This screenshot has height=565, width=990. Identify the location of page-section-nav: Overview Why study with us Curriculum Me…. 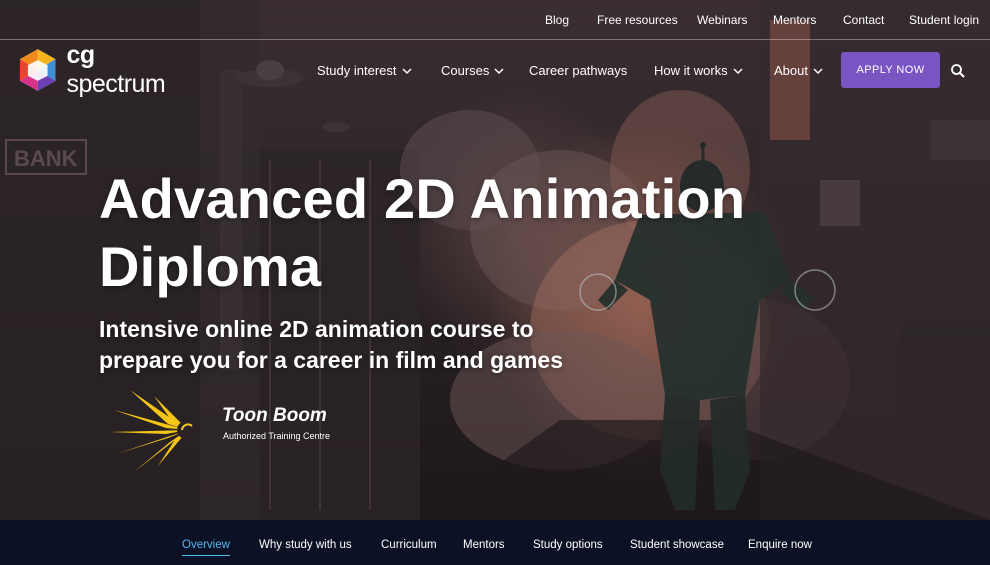
(495, 542).